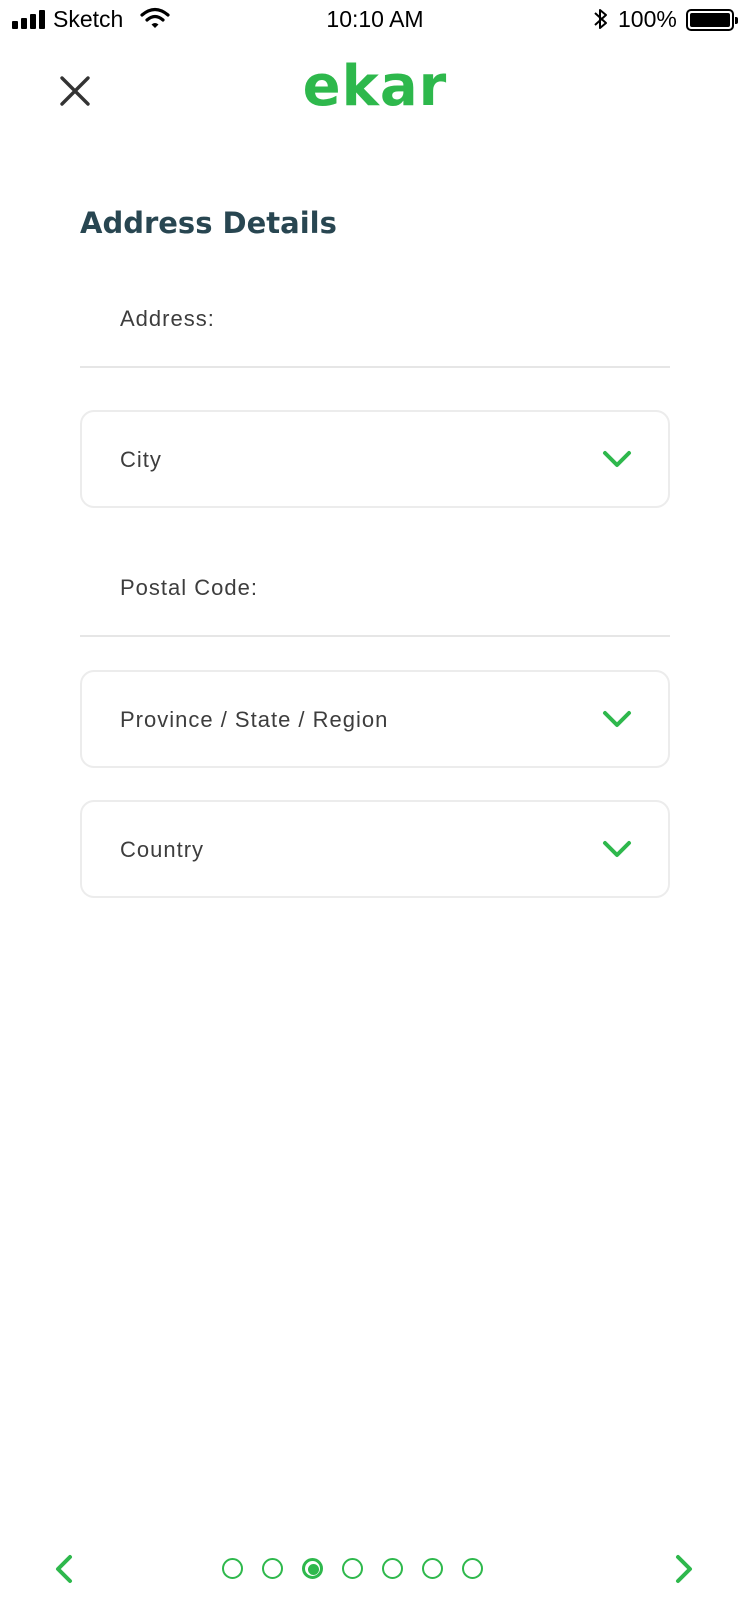 Image resolution: width=750 pixels, height=1624 pixels. What do you see at coordinates (684, 1569) in the screenshot?
I see `chevron-right-icon` at bounding box center [684, 1569].